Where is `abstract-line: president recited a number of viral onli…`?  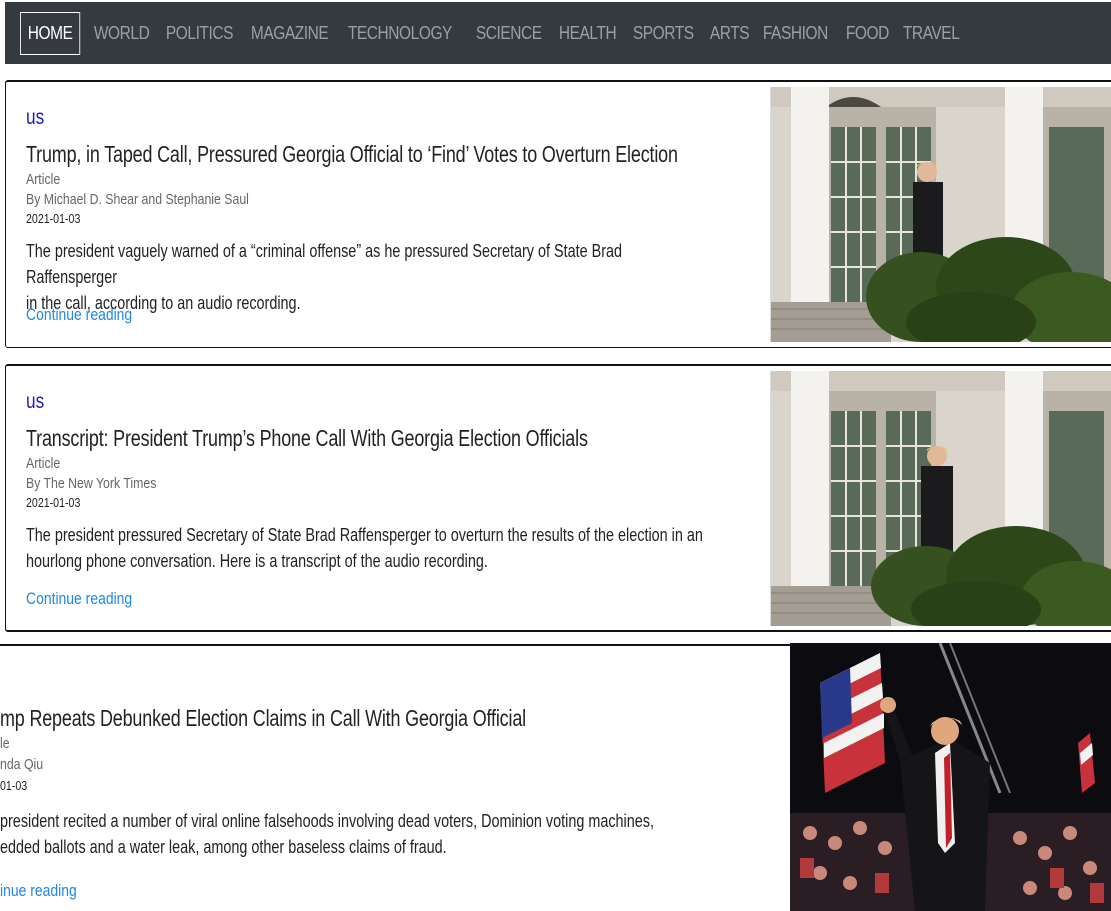
abstract-line: president recited a number of viral onli… is located at coordinates (327, 821).